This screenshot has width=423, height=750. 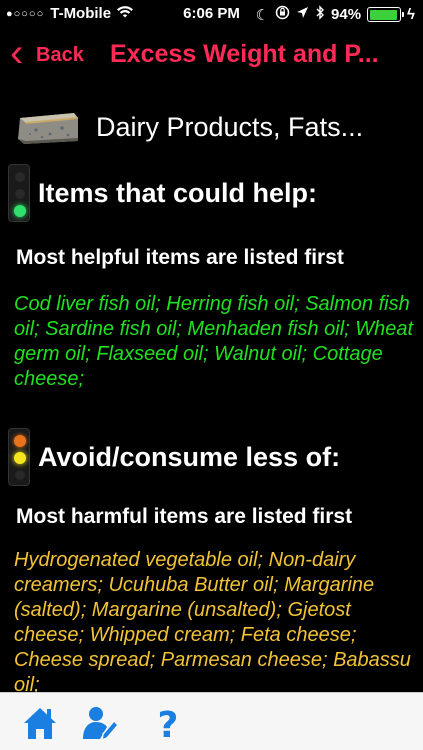 I want to click on home-icon, so click(x=40, y=723).